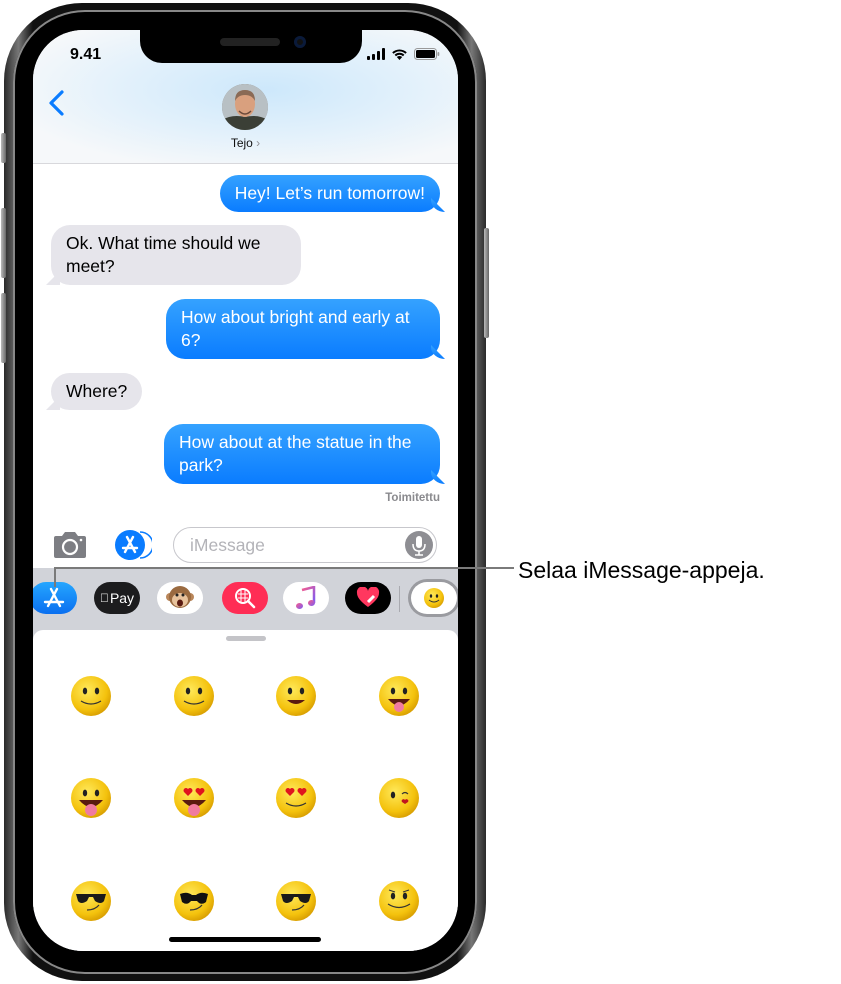  I want to click on app-store-button, so click(134, 544).